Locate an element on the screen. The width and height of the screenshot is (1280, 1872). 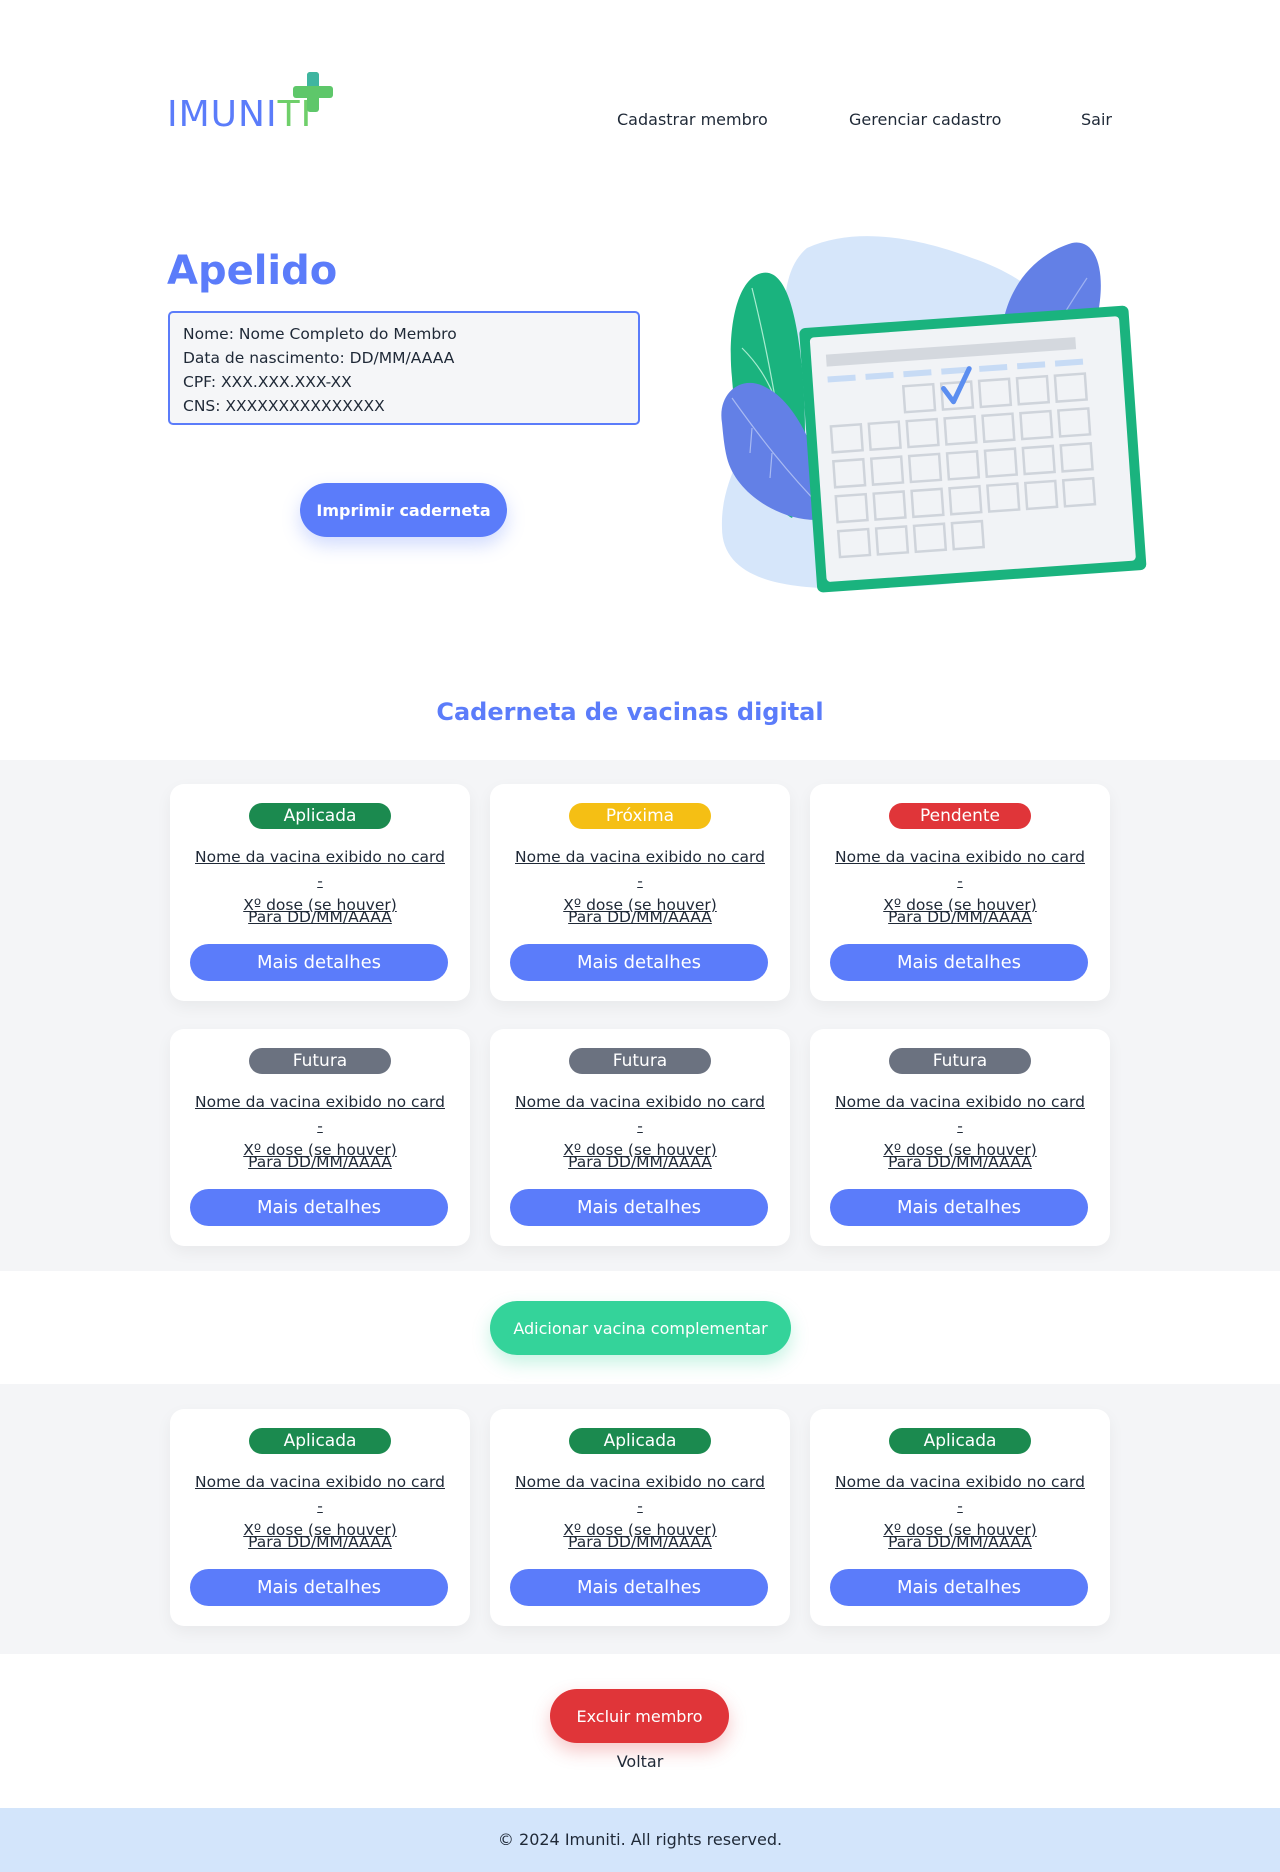
status-badge: Pendente is located at coordinates (960, 816).